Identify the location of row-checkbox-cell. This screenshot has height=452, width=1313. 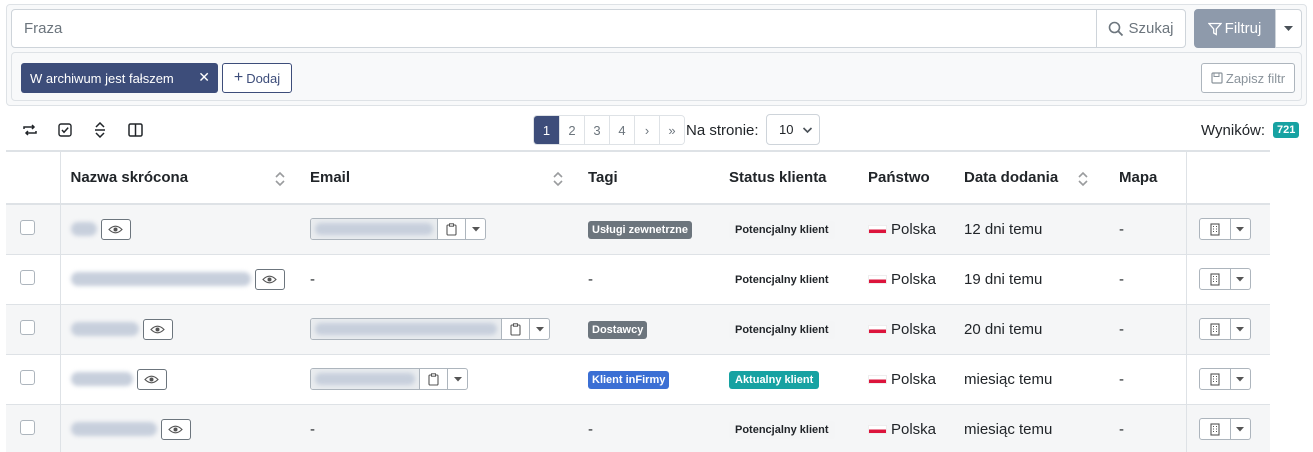
(33, 329).